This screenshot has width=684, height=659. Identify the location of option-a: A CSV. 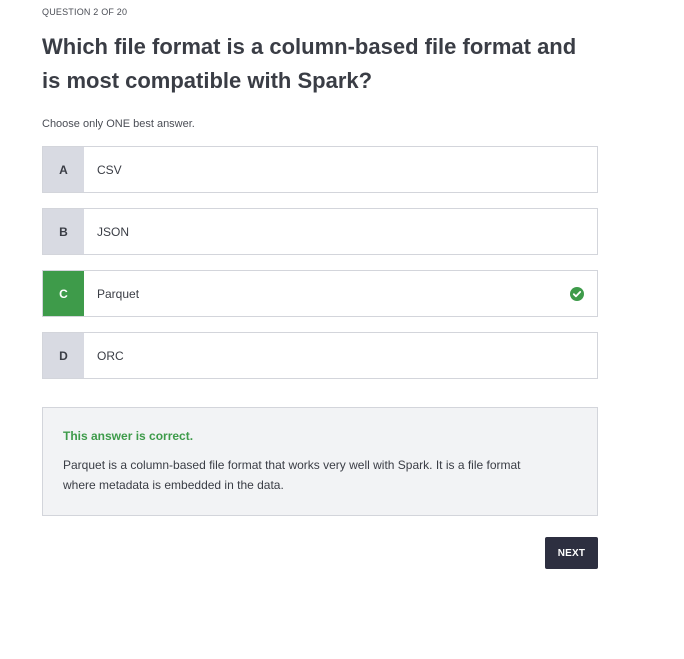
(320, 169).